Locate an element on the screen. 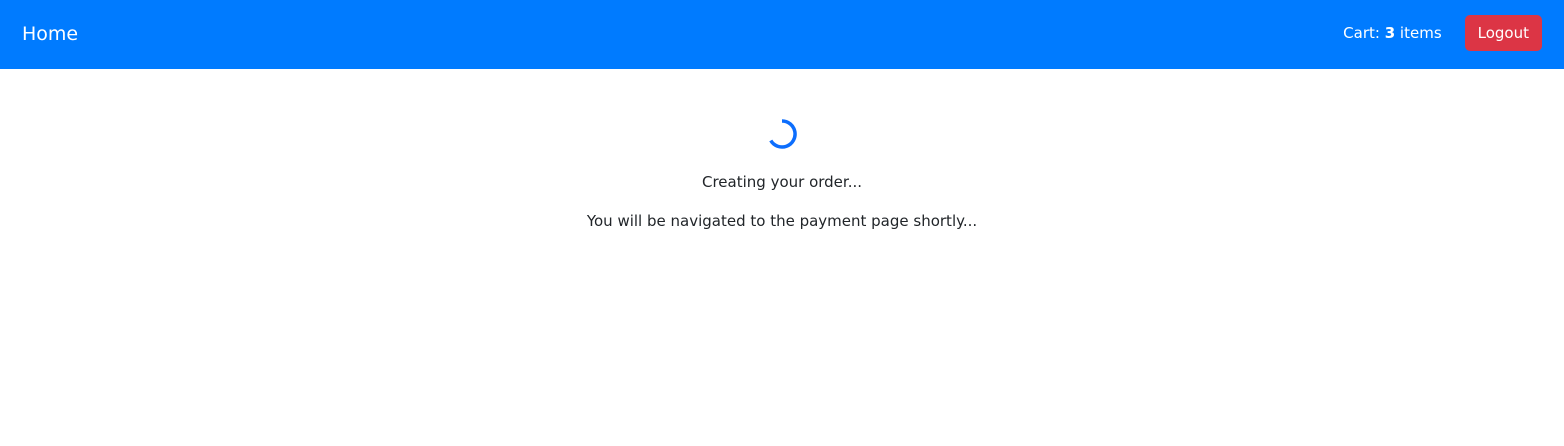 The width and height of the screenshot is (1564, 446). navbar-right: Cart: 3 items Logout is located at coordinates (1442, 33).